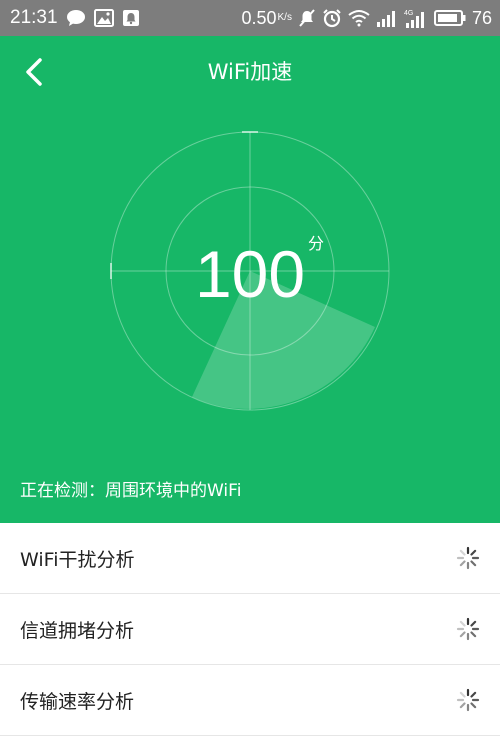  I want to click on status-bar: 21:31 0.50 K/s 4G 76, so click(250, 18).